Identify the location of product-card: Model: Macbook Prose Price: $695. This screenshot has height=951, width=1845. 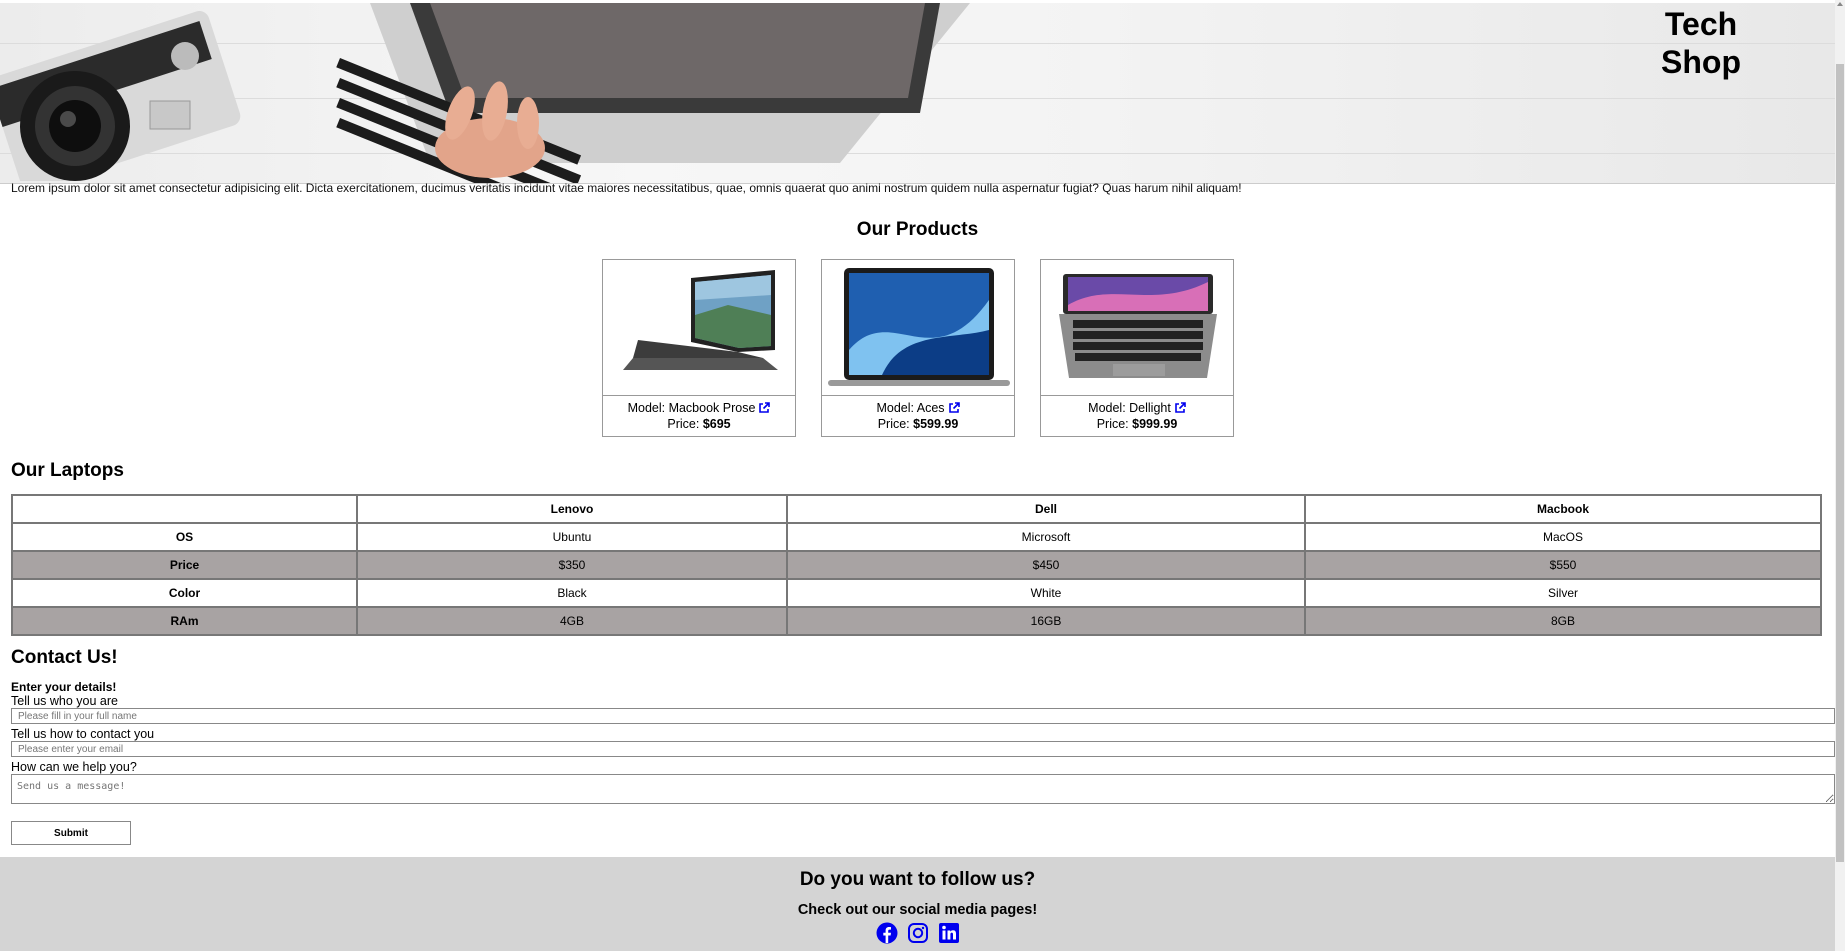
(699, 348).